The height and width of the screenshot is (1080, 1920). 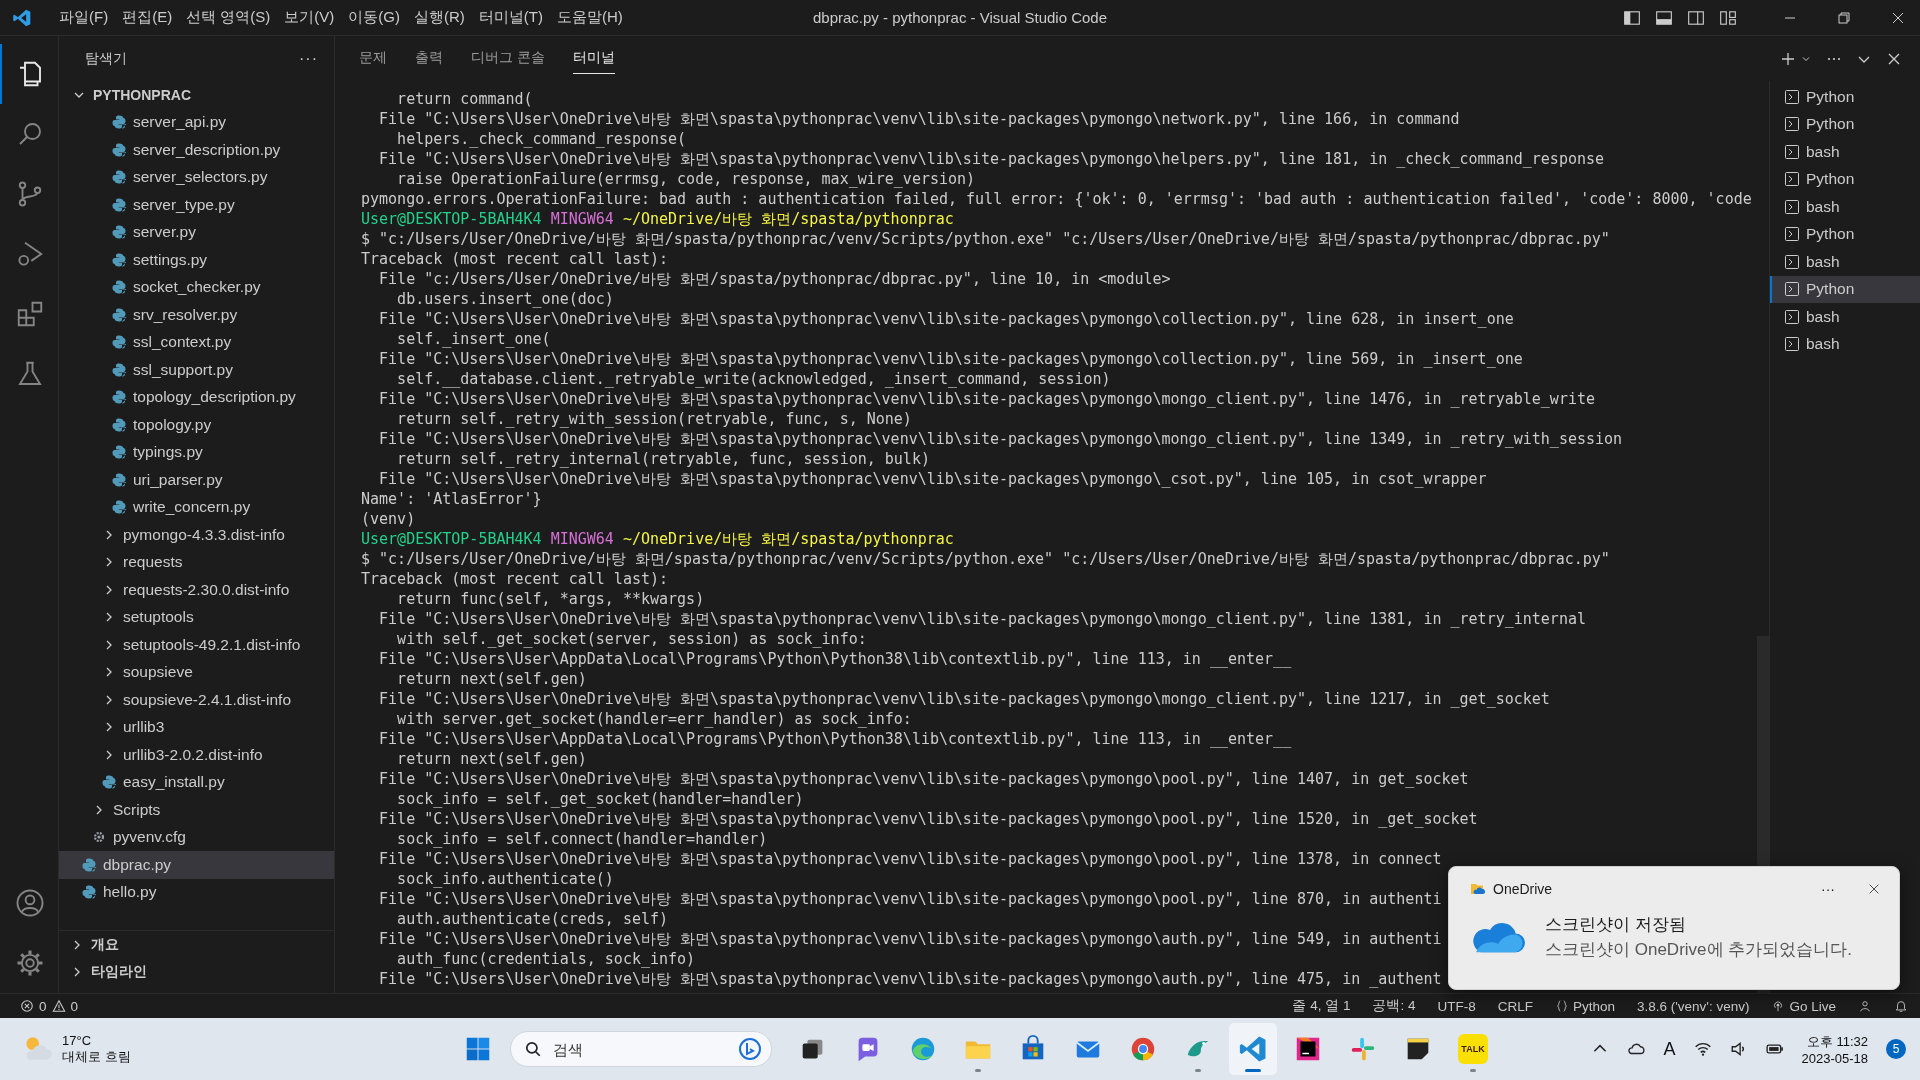 I want to click on tree-item: server_description.py, so click(x=196, y=150).